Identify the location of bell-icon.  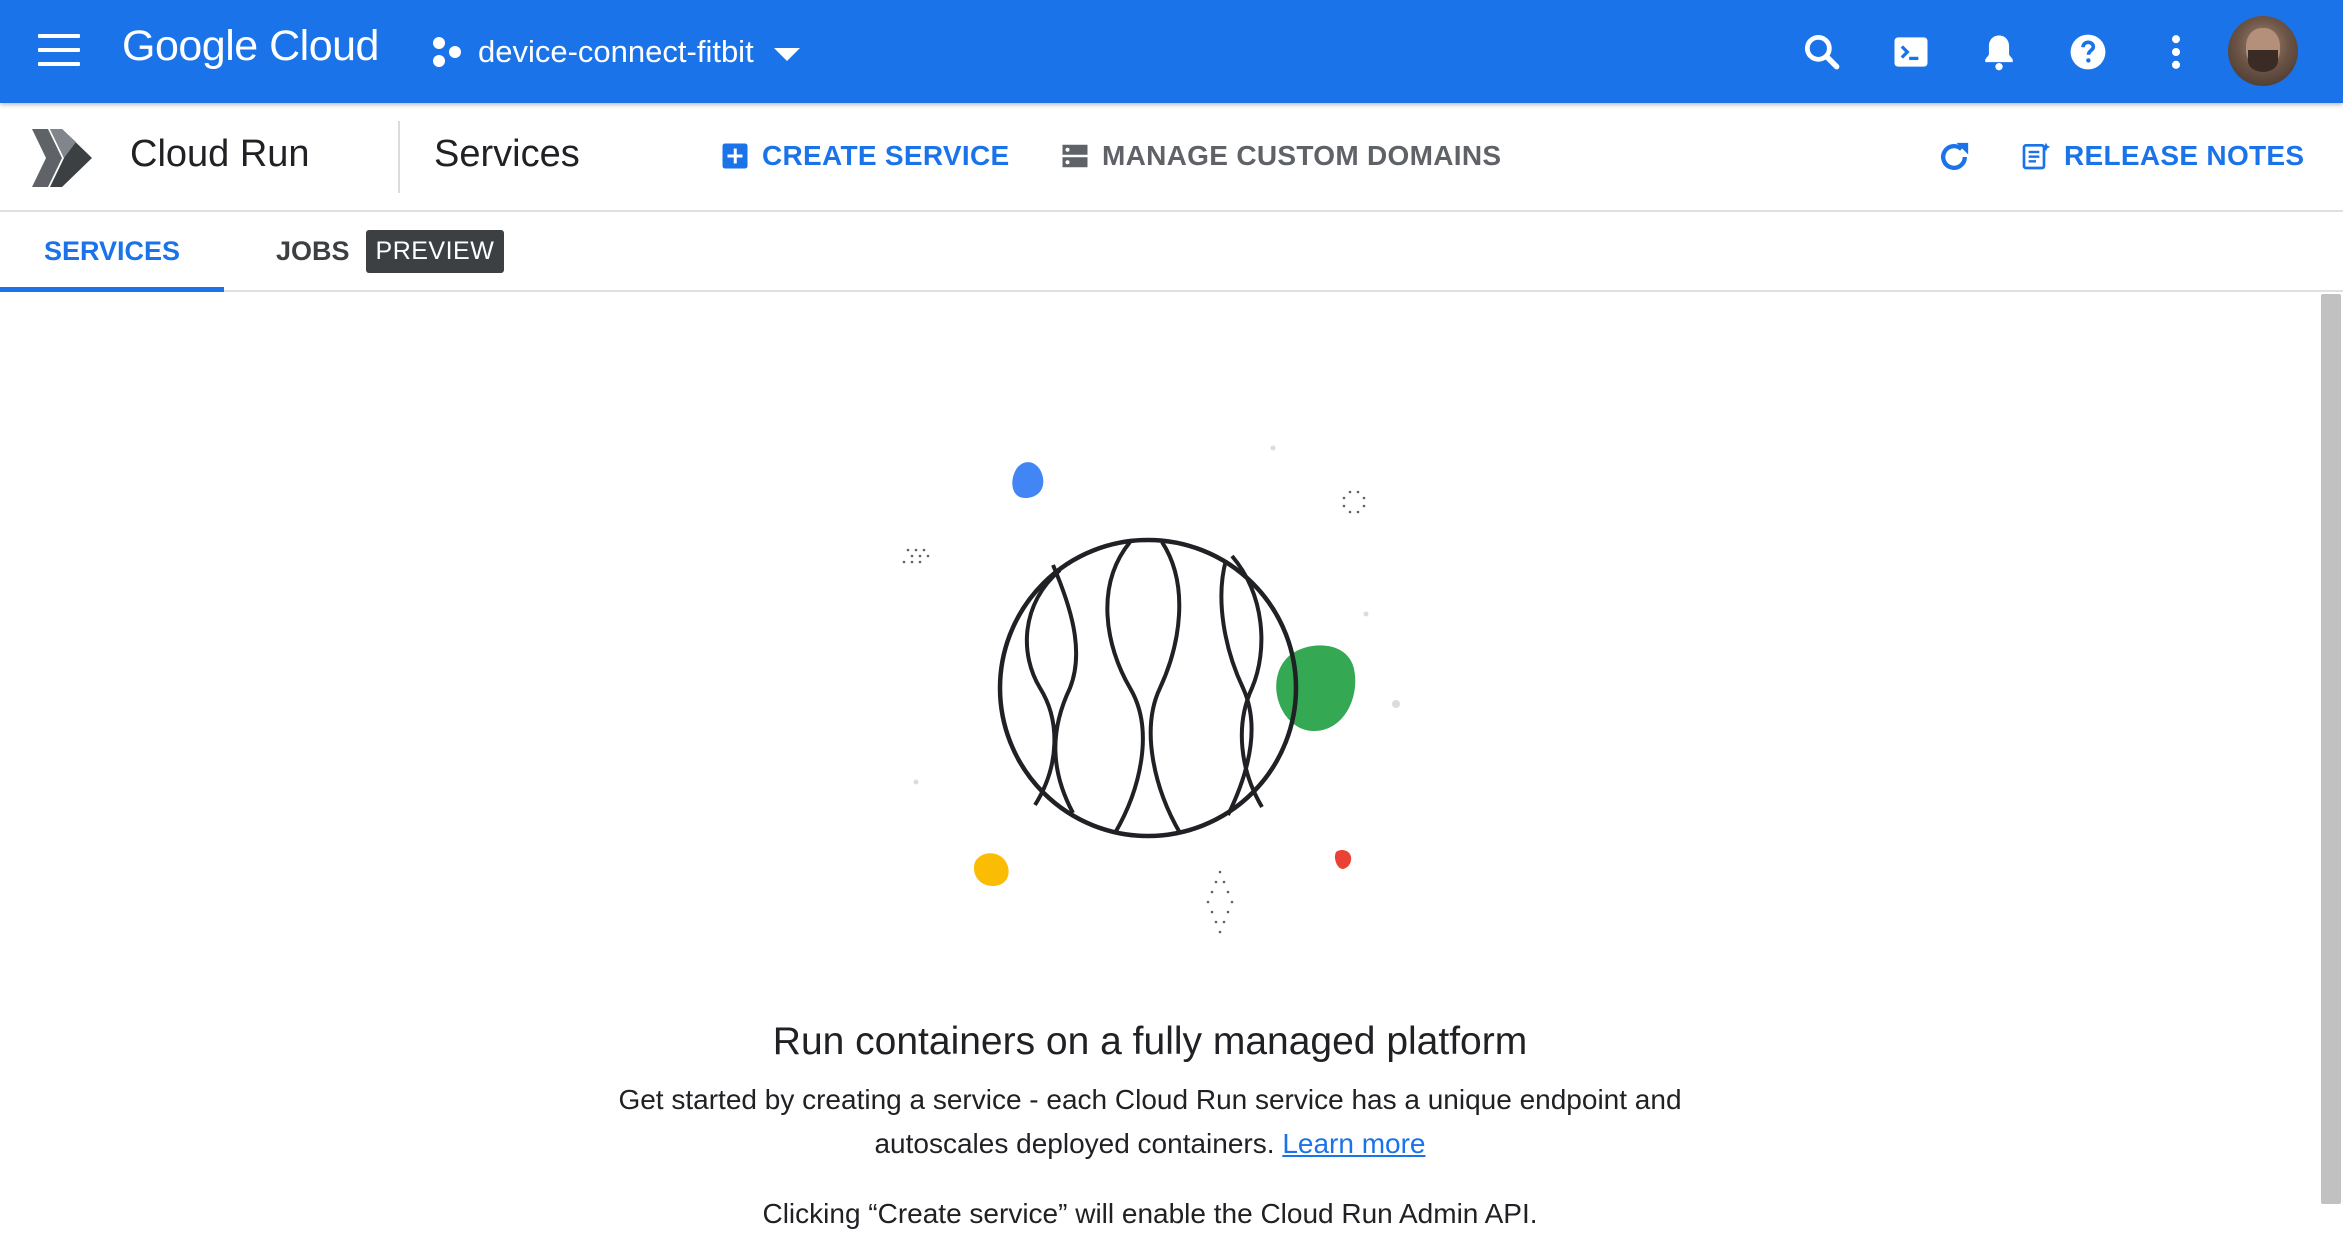
(1999, 52).